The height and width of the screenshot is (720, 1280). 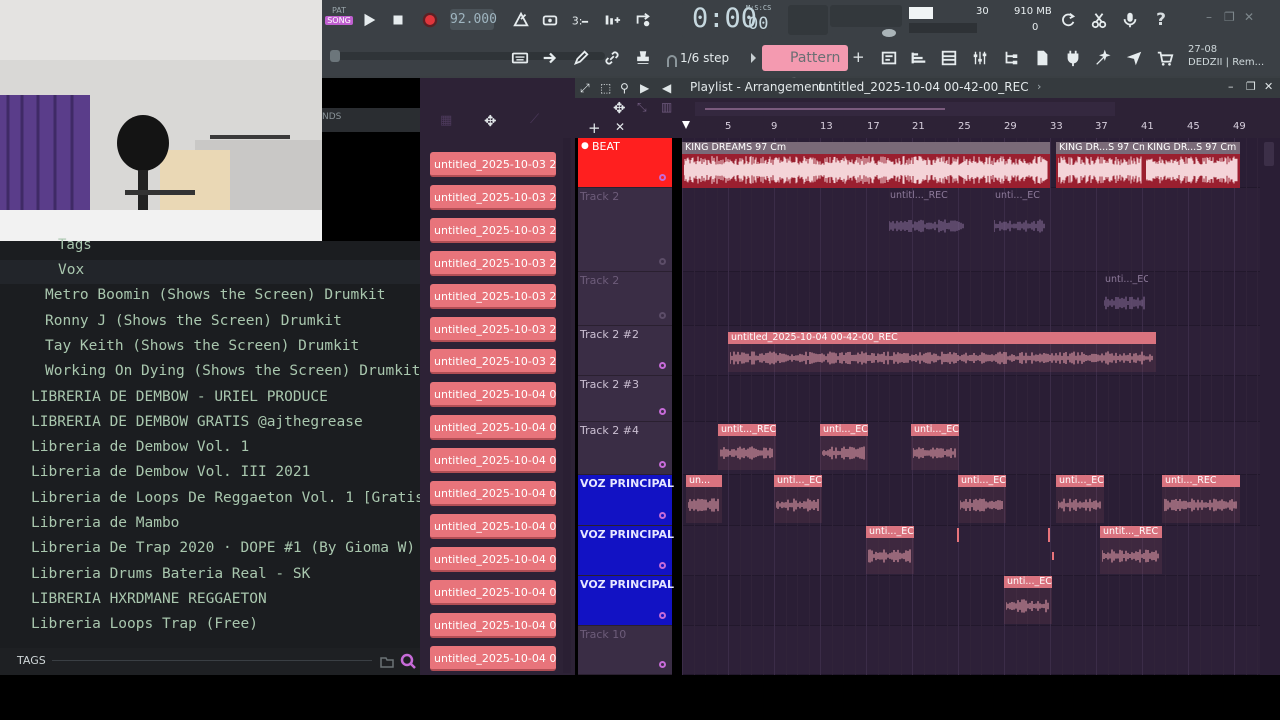 What do you see at coordinates (1011, 58) in the screenshot?
I see `browser-window-button` at bounding box center [1011, 58].